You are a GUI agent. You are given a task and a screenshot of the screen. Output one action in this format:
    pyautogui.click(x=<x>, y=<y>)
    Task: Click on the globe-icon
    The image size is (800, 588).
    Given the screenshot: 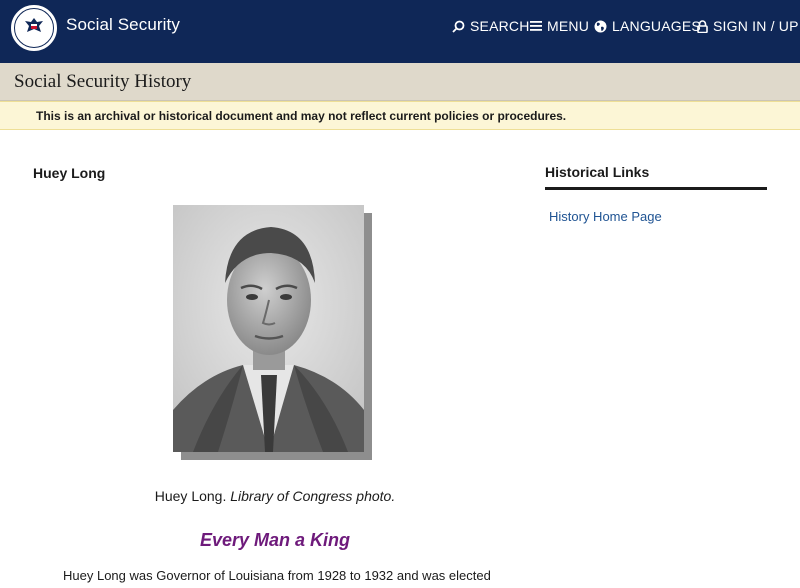 What is the action you would take?
    pyautogui.click(x=600, y=26)
    